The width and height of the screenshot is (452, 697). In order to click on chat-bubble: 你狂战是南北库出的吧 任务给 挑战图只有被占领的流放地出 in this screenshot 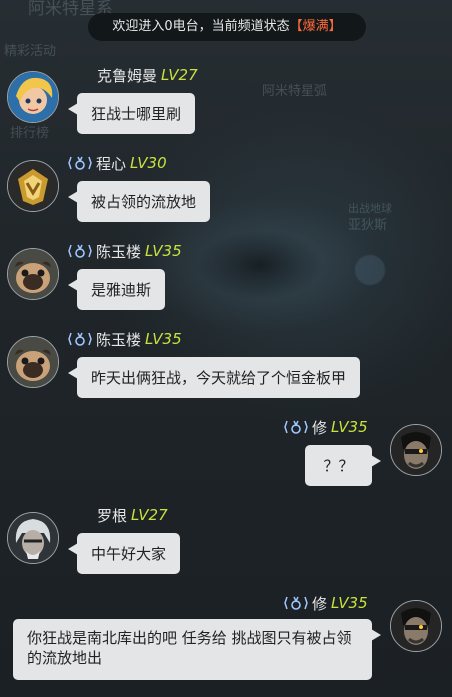, I will do `click(197, 649)`.